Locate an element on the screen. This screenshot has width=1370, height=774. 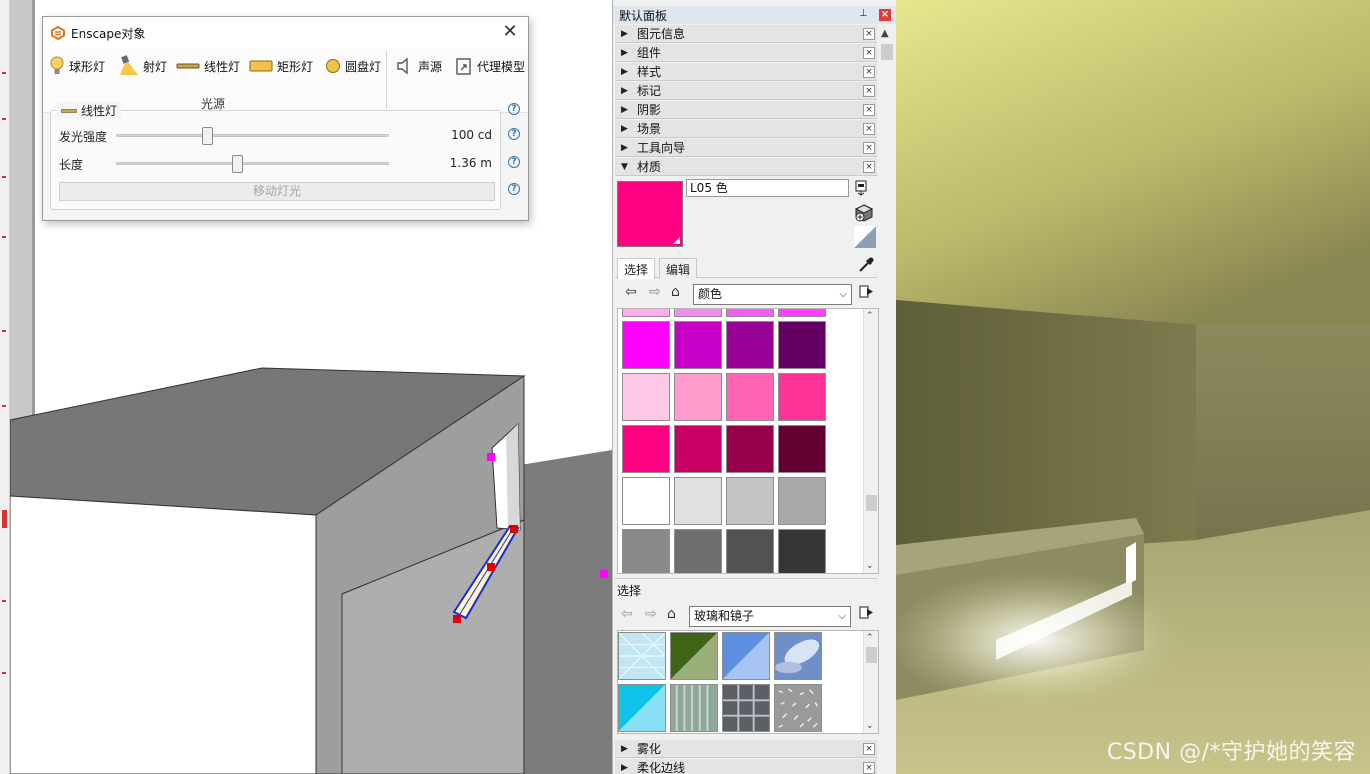
material-name-input: L05 色 is located at coordinates (767, 188).